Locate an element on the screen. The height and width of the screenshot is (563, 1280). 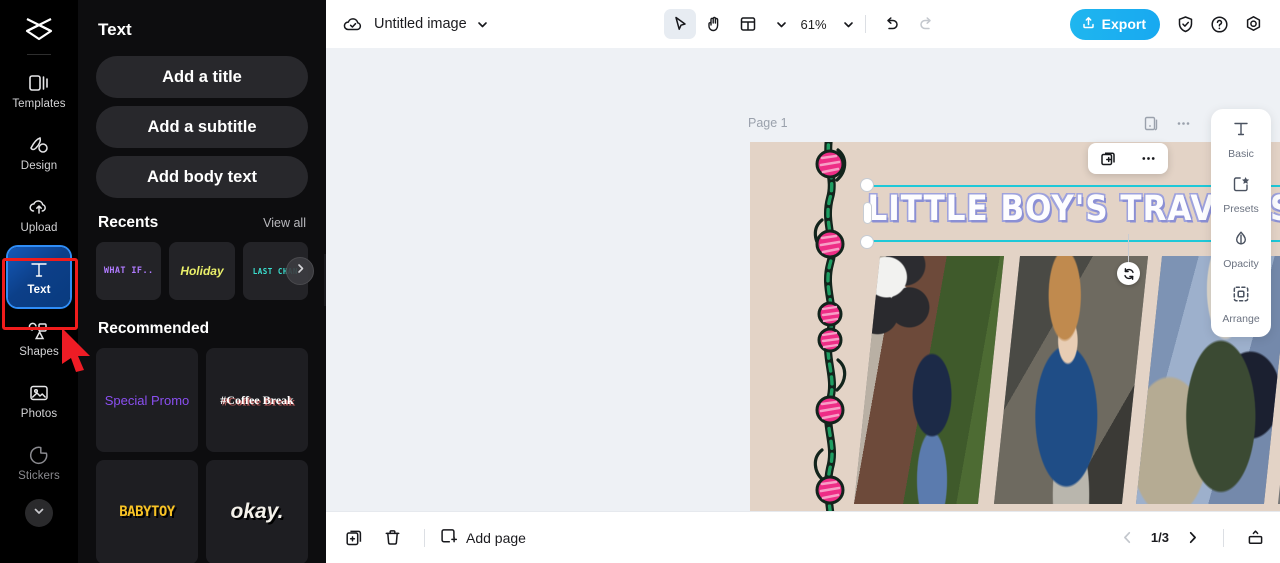
add-subtitle-button: Add a subtitle is located at coordinates (202, 127).